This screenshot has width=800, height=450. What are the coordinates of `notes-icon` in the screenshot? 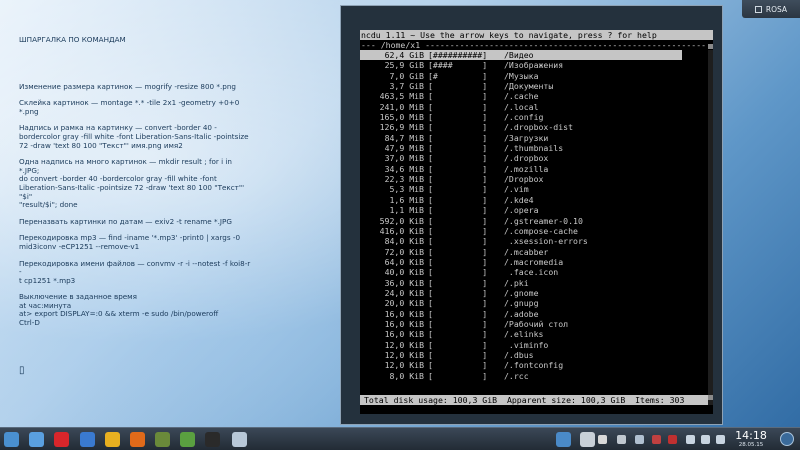 It's located at (602, 439).